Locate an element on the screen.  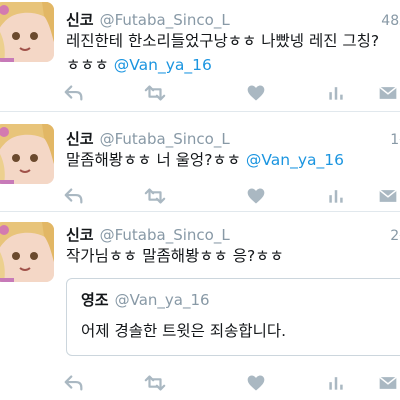
tweet-text-part: 말좀해봥ㅎㅎ 너 울엉?ㅎㅎ is located at coordinates (156, 160).